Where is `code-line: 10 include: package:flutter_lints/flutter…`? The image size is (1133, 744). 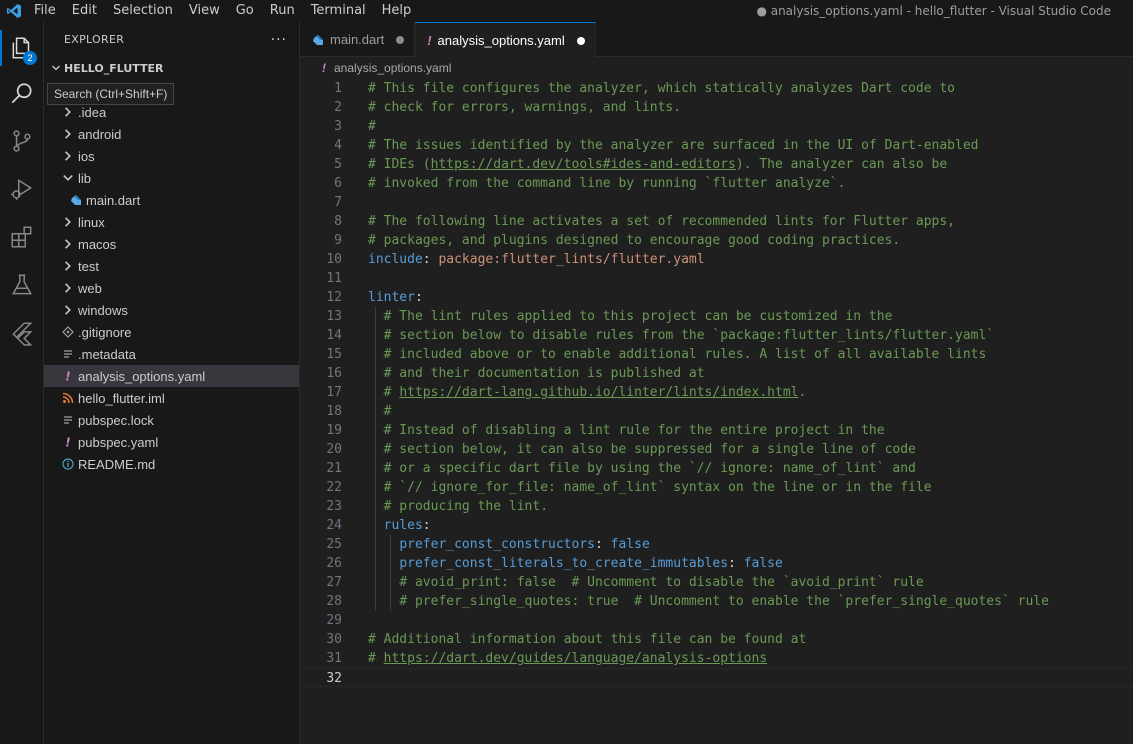 code-line: 10 include: package:flutter_lints/flutter… is located at coordinates (716, 259).